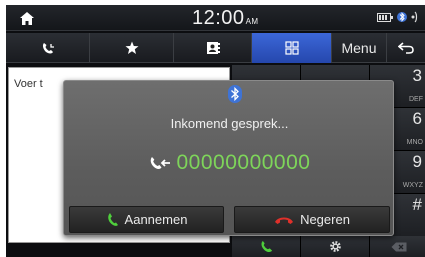  I want to click on menu-button: Menu, so click(359, 48).